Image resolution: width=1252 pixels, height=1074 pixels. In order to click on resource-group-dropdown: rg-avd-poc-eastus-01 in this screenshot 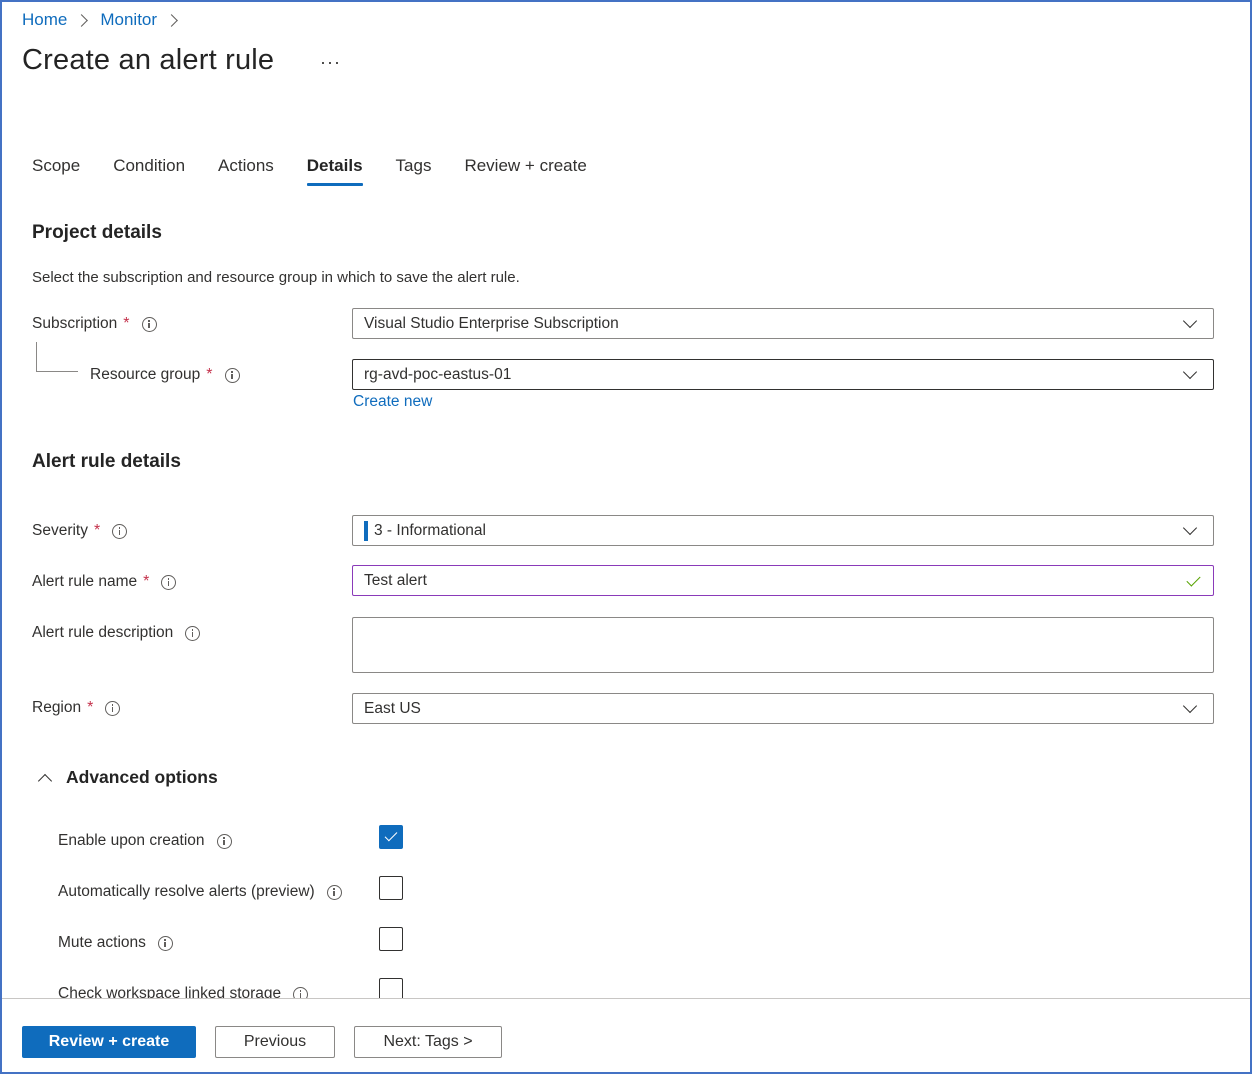, I will do `click(783, 374)`.